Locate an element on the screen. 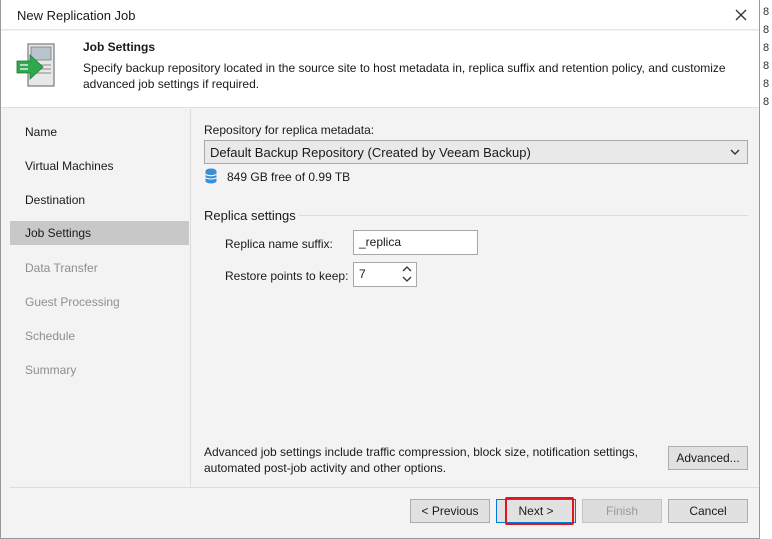 This screenshot has width=772, height=539. suffix-label: Replica name suffix: is located at coordinates (279, 244).